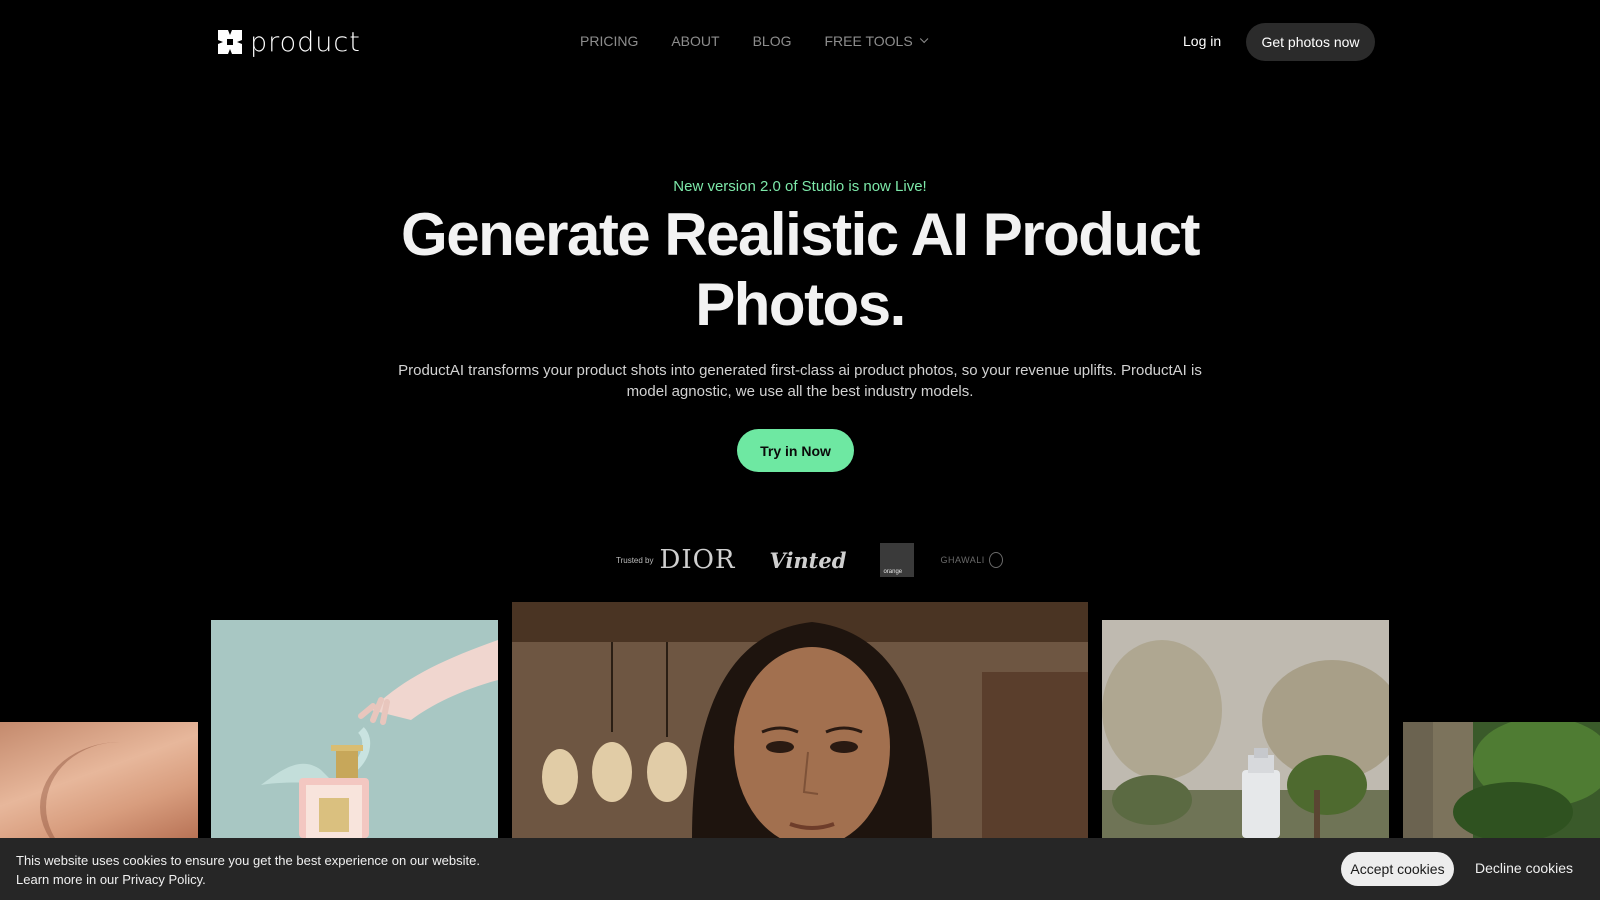 The height and width of the screenshot is (900, 1600). I want to click on chevron-down-icon, so click(924, 39).